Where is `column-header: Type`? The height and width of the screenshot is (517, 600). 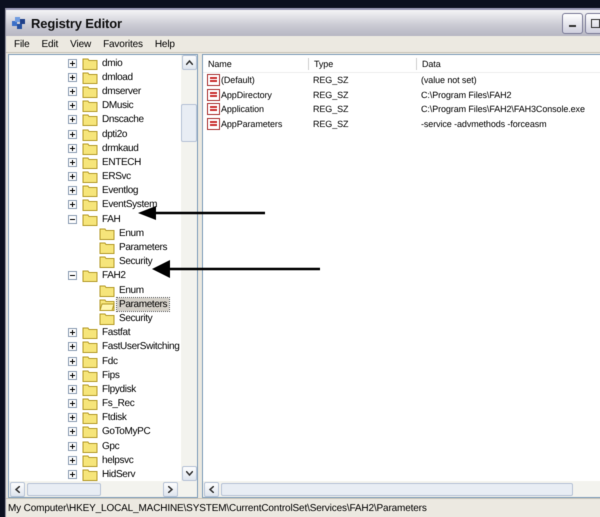 column-header: Type is located at coordinates (363, 64).